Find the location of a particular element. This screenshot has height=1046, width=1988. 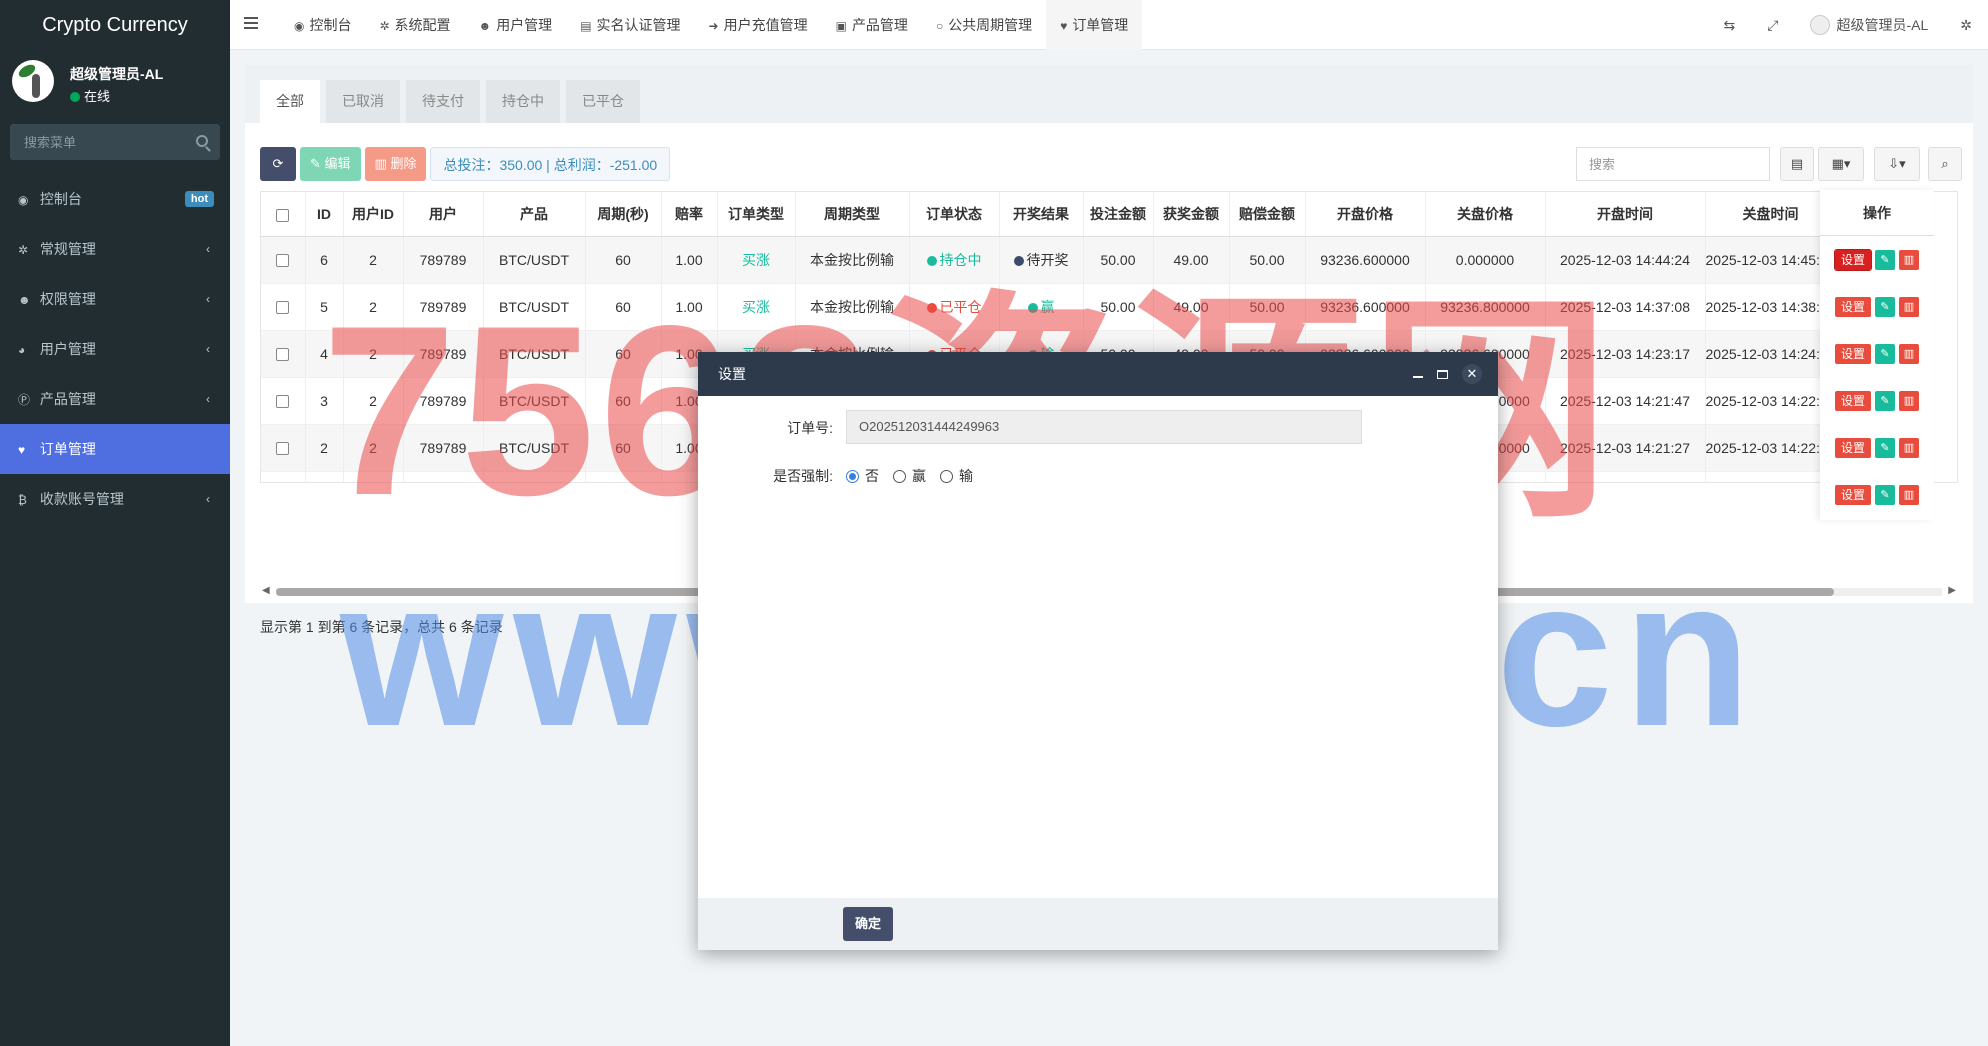

col-period: 周期(秒) is located at coordinates (623, 214).